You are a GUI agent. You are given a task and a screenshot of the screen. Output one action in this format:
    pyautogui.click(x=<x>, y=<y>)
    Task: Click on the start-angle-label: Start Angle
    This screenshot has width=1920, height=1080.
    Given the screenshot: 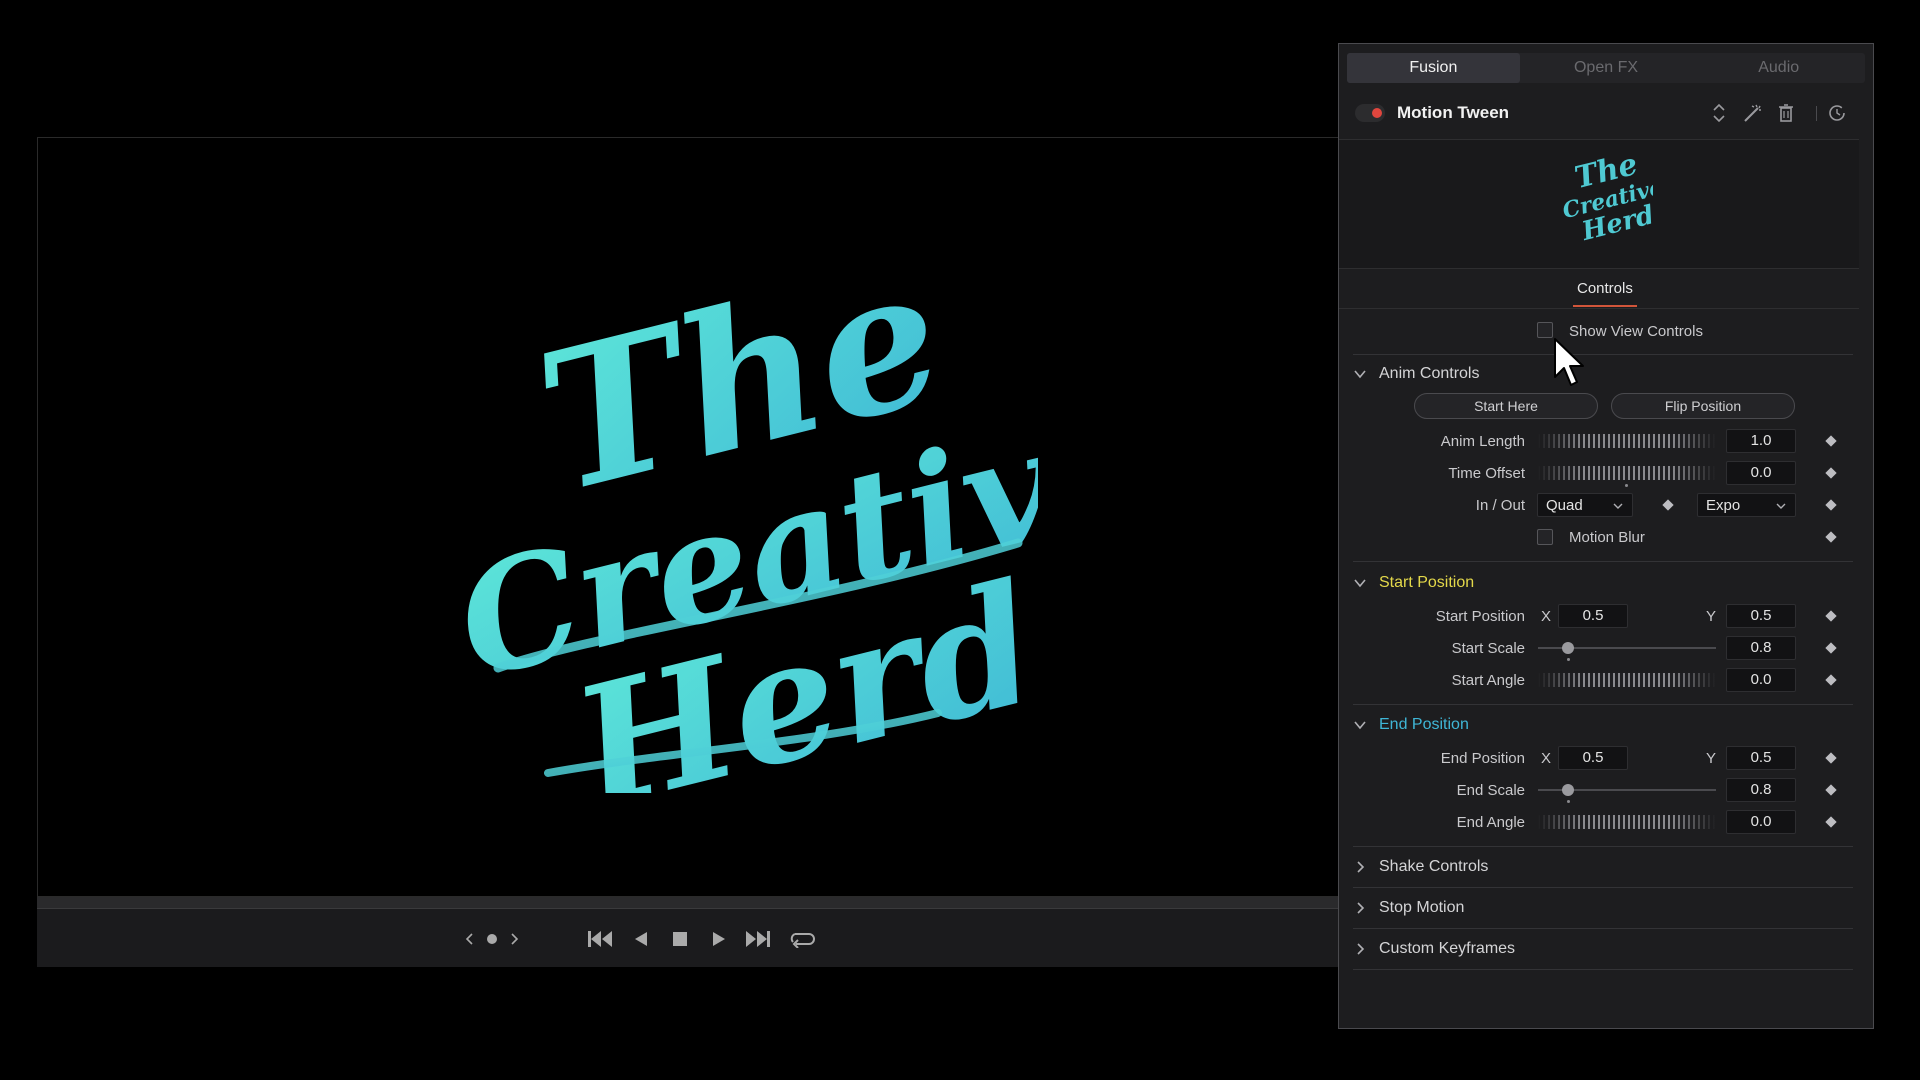 What is the action you would take?
    pyautogui.click(x=1488, y=680)
    